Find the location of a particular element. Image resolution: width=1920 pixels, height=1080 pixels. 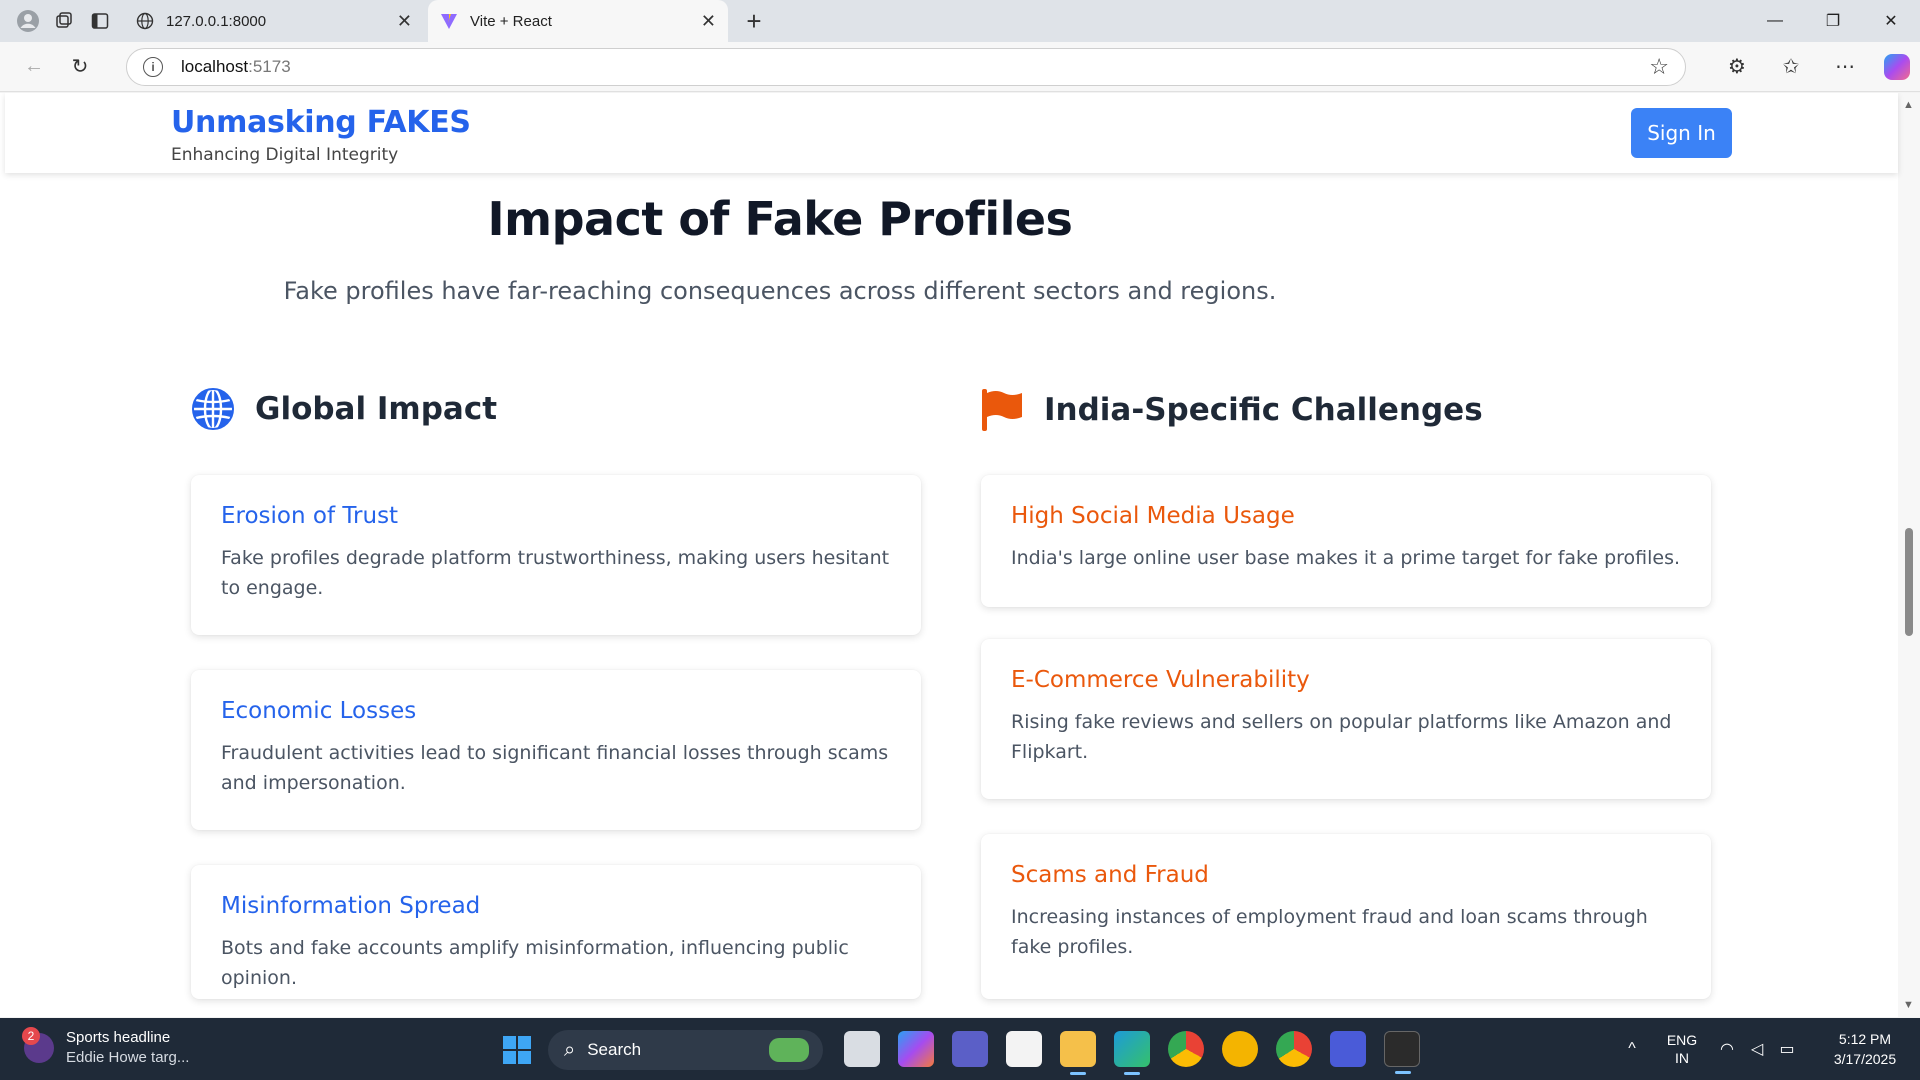

vs-app-icon is located at coordinates (1348, 1049).